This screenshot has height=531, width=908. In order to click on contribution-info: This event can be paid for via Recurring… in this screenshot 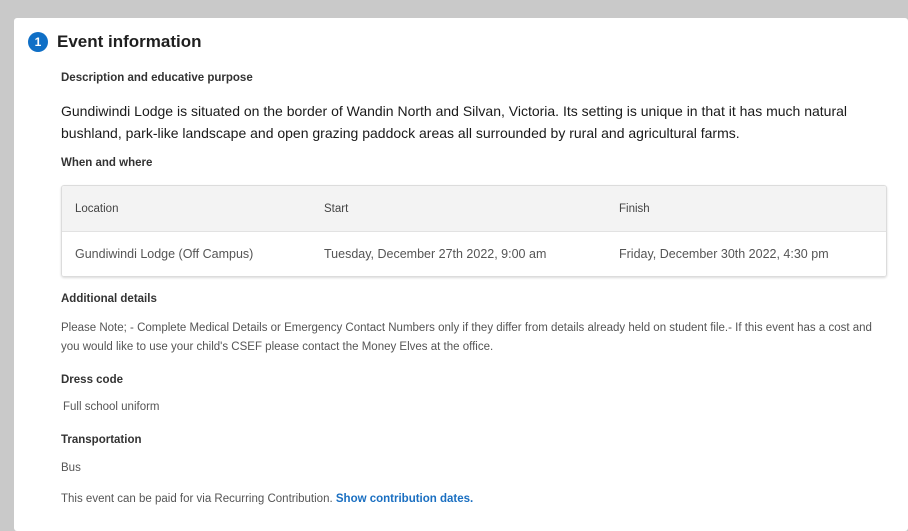, I will do `click(476, 499)`.